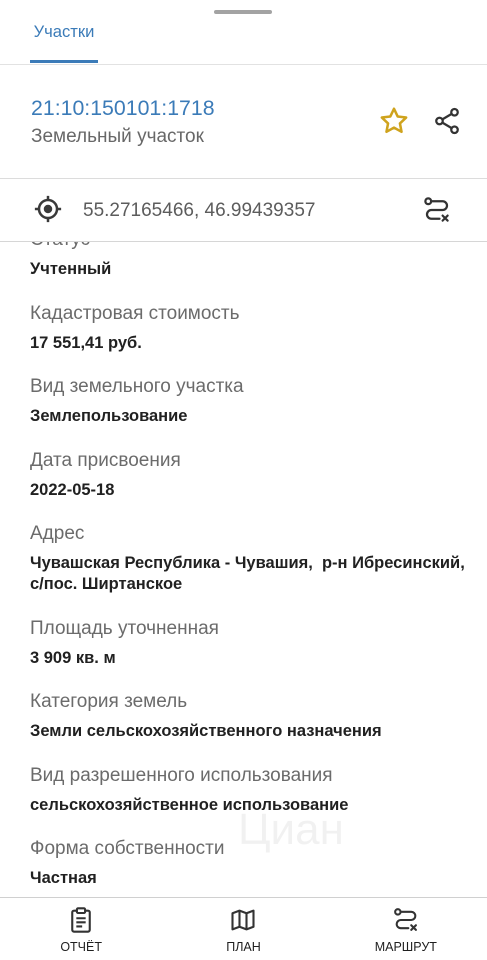 Image resolution: width=487 pixels, height=960 pixels. I want to click on nav-report-button: ОТЧЁТ, so click(81, 929).